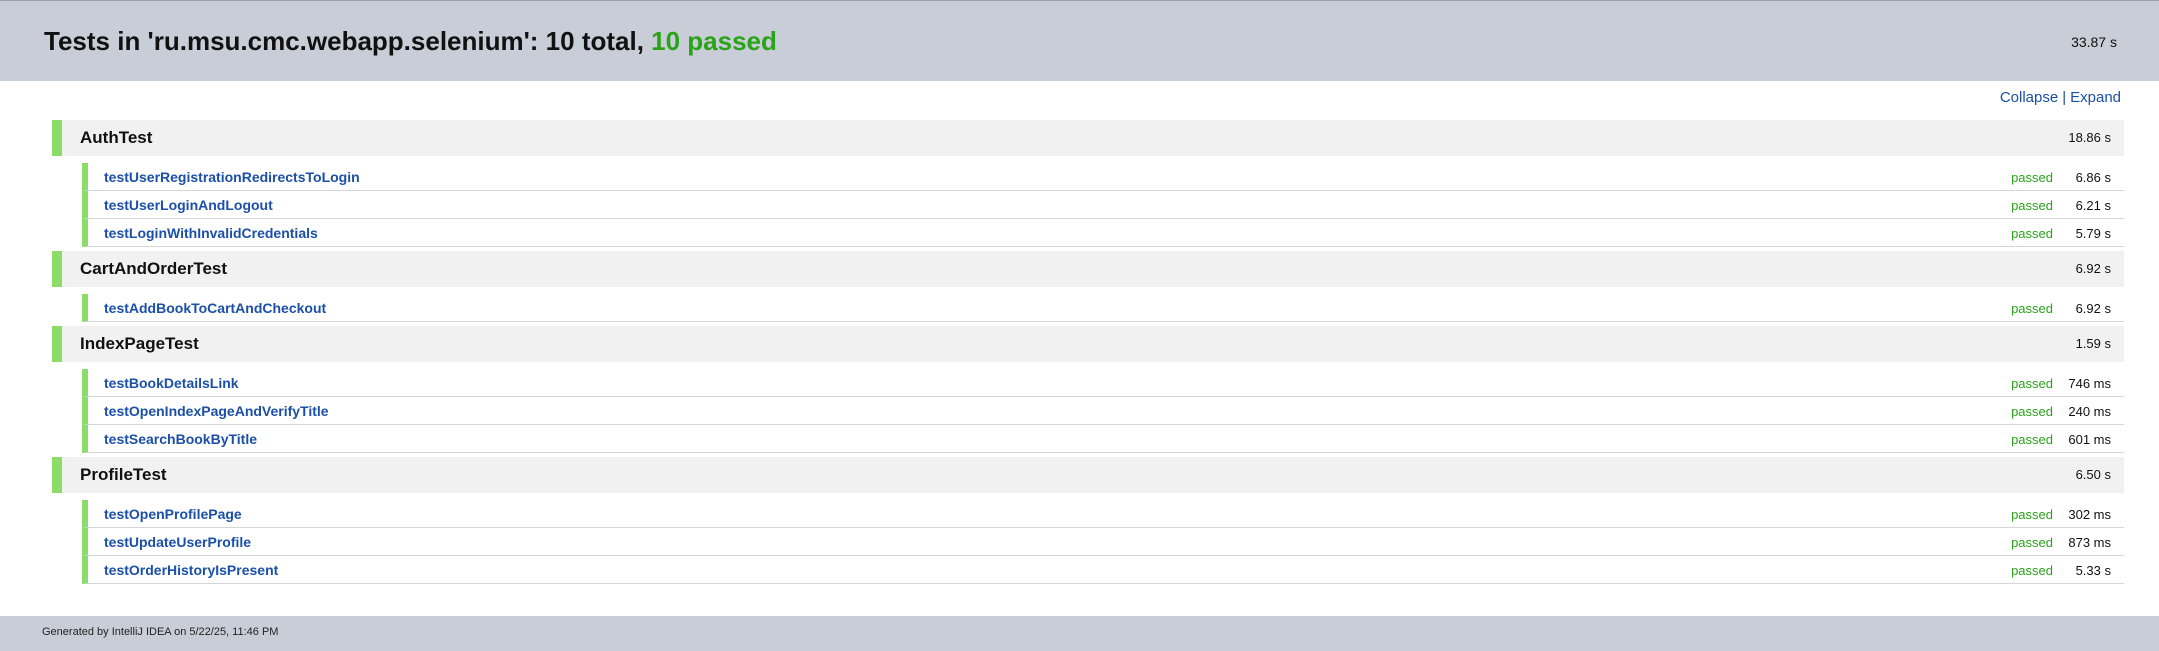 The height and width of the screenshot is (651, 2159). What do you see at coordinates (2093, 474) in the screenshot?
I see `suite-duration: 6.50 s` at bounding box center [2093, 474].